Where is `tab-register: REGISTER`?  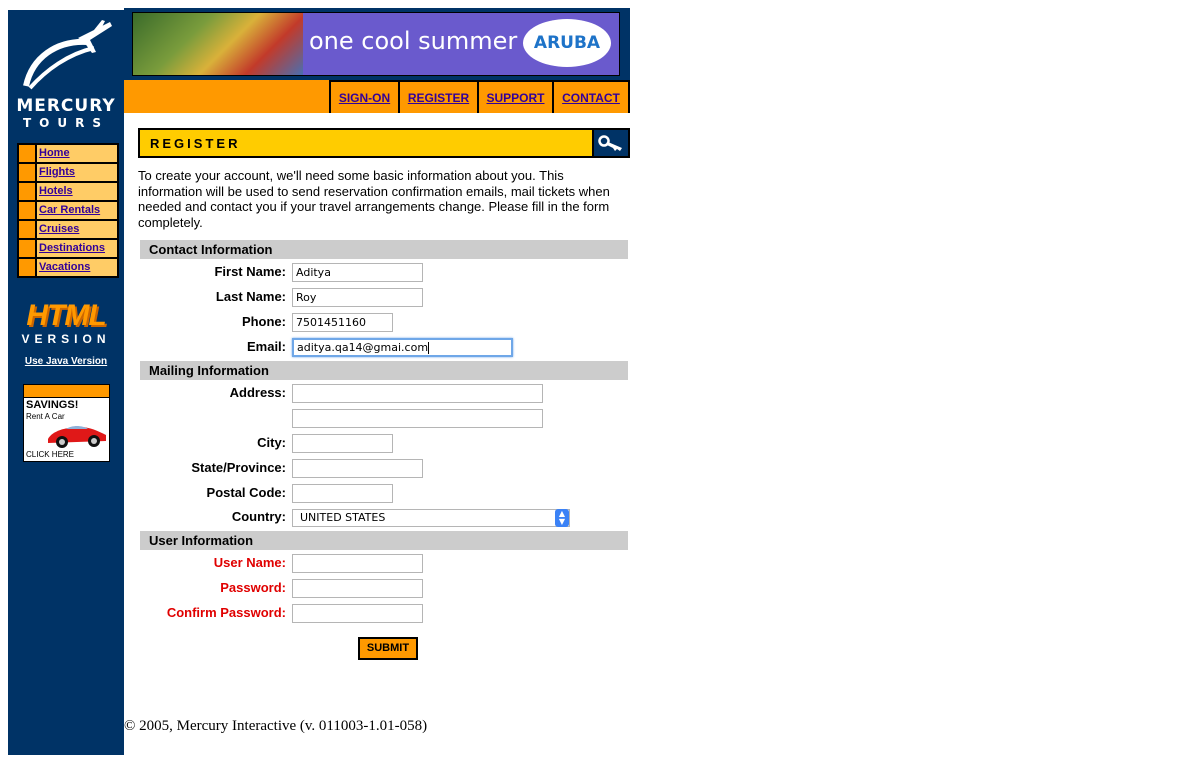 tab-register: REGISTER is located at coordinates (437, 96).